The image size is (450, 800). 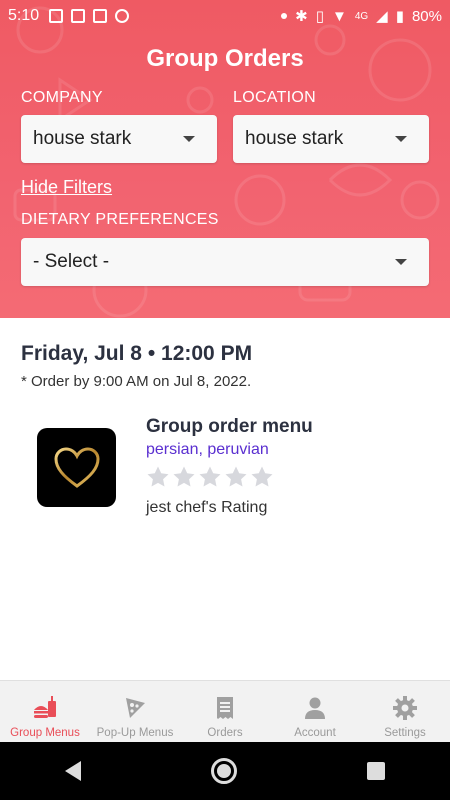 What do you see at coordinates (62, 97) in the screenshot?
I see `company-label: COMPANY` at bounding box center [62, 97].